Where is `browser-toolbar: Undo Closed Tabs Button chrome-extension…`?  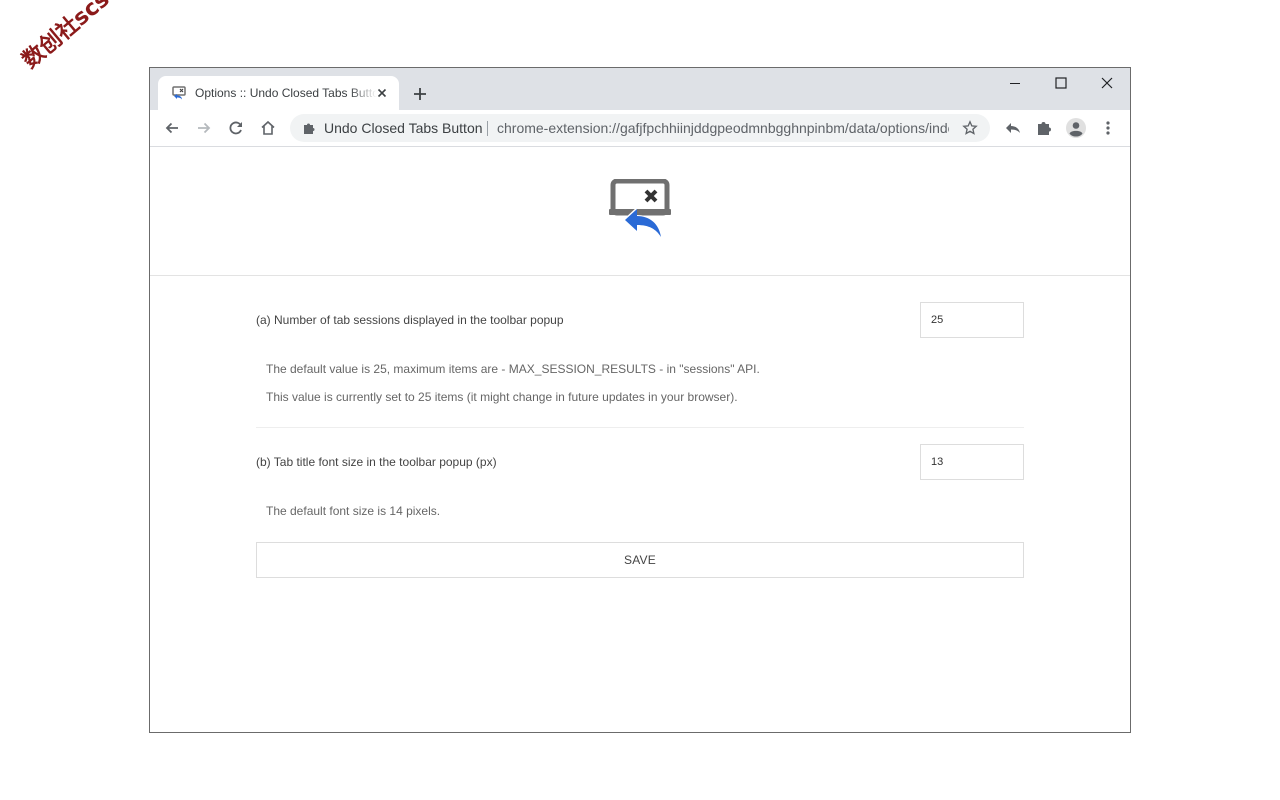 browser-toolbar: Undo Closed Tabs Button chrome-extension… is located at coordinates (640, 128).